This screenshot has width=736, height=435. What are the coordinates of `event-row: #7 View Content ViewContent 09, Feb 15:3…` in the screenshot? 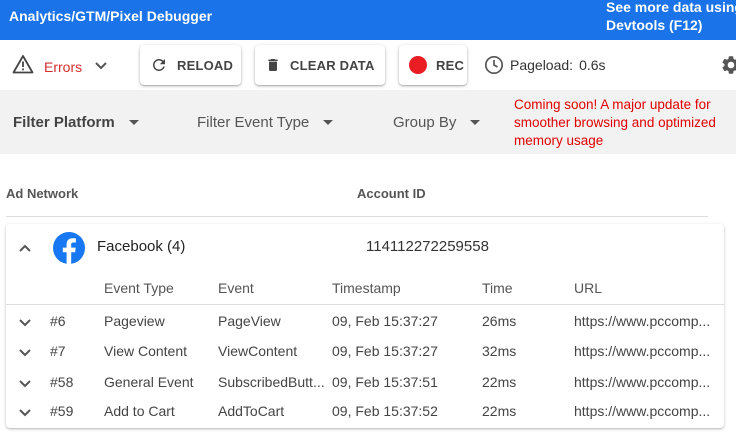 It's located at (365, 351).